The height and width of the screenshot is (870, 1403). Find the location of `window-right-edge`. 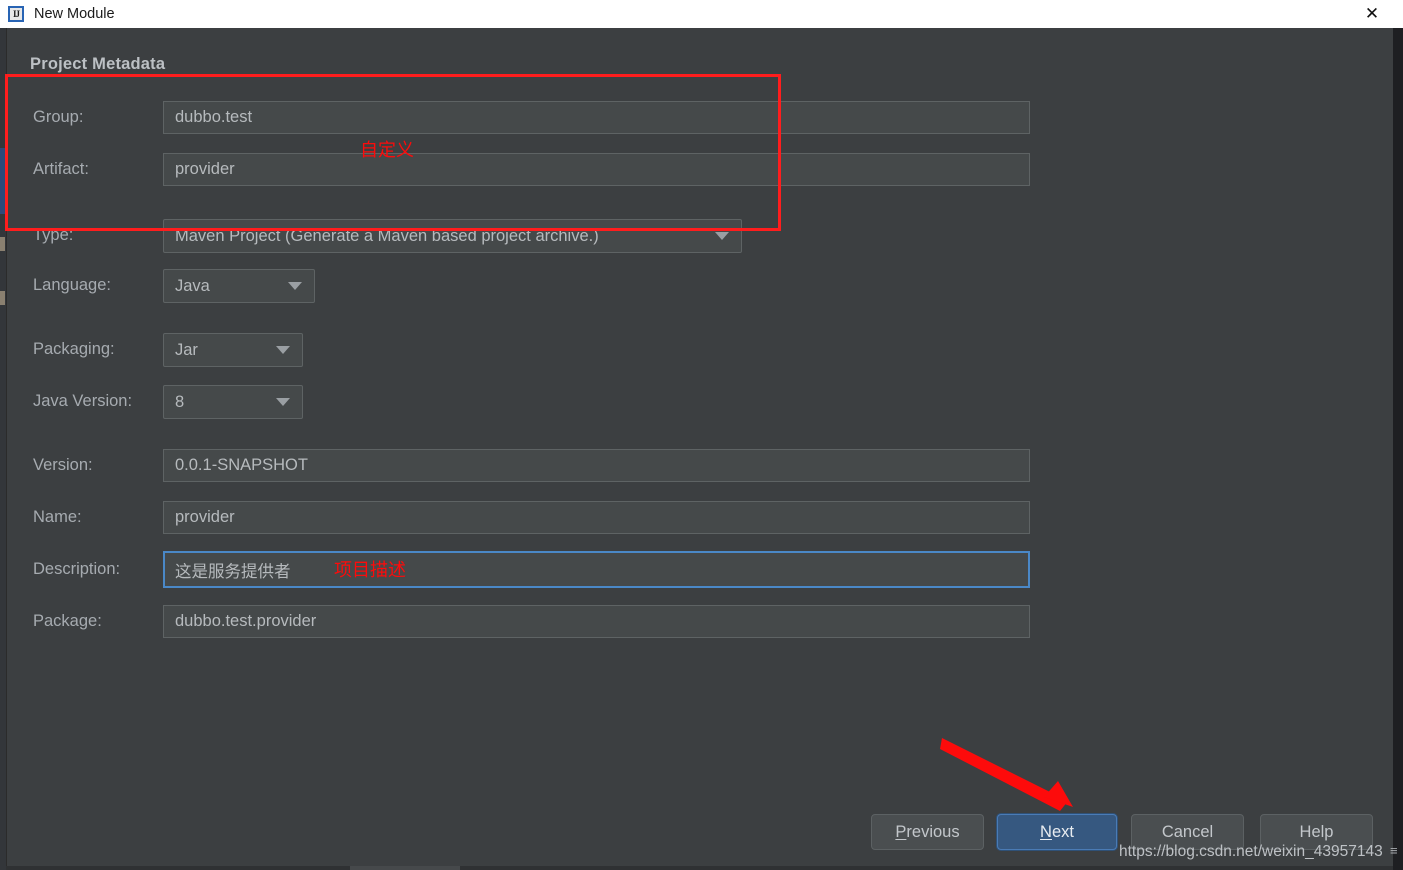

window-right-edge is located at coordinates (1398, 449).